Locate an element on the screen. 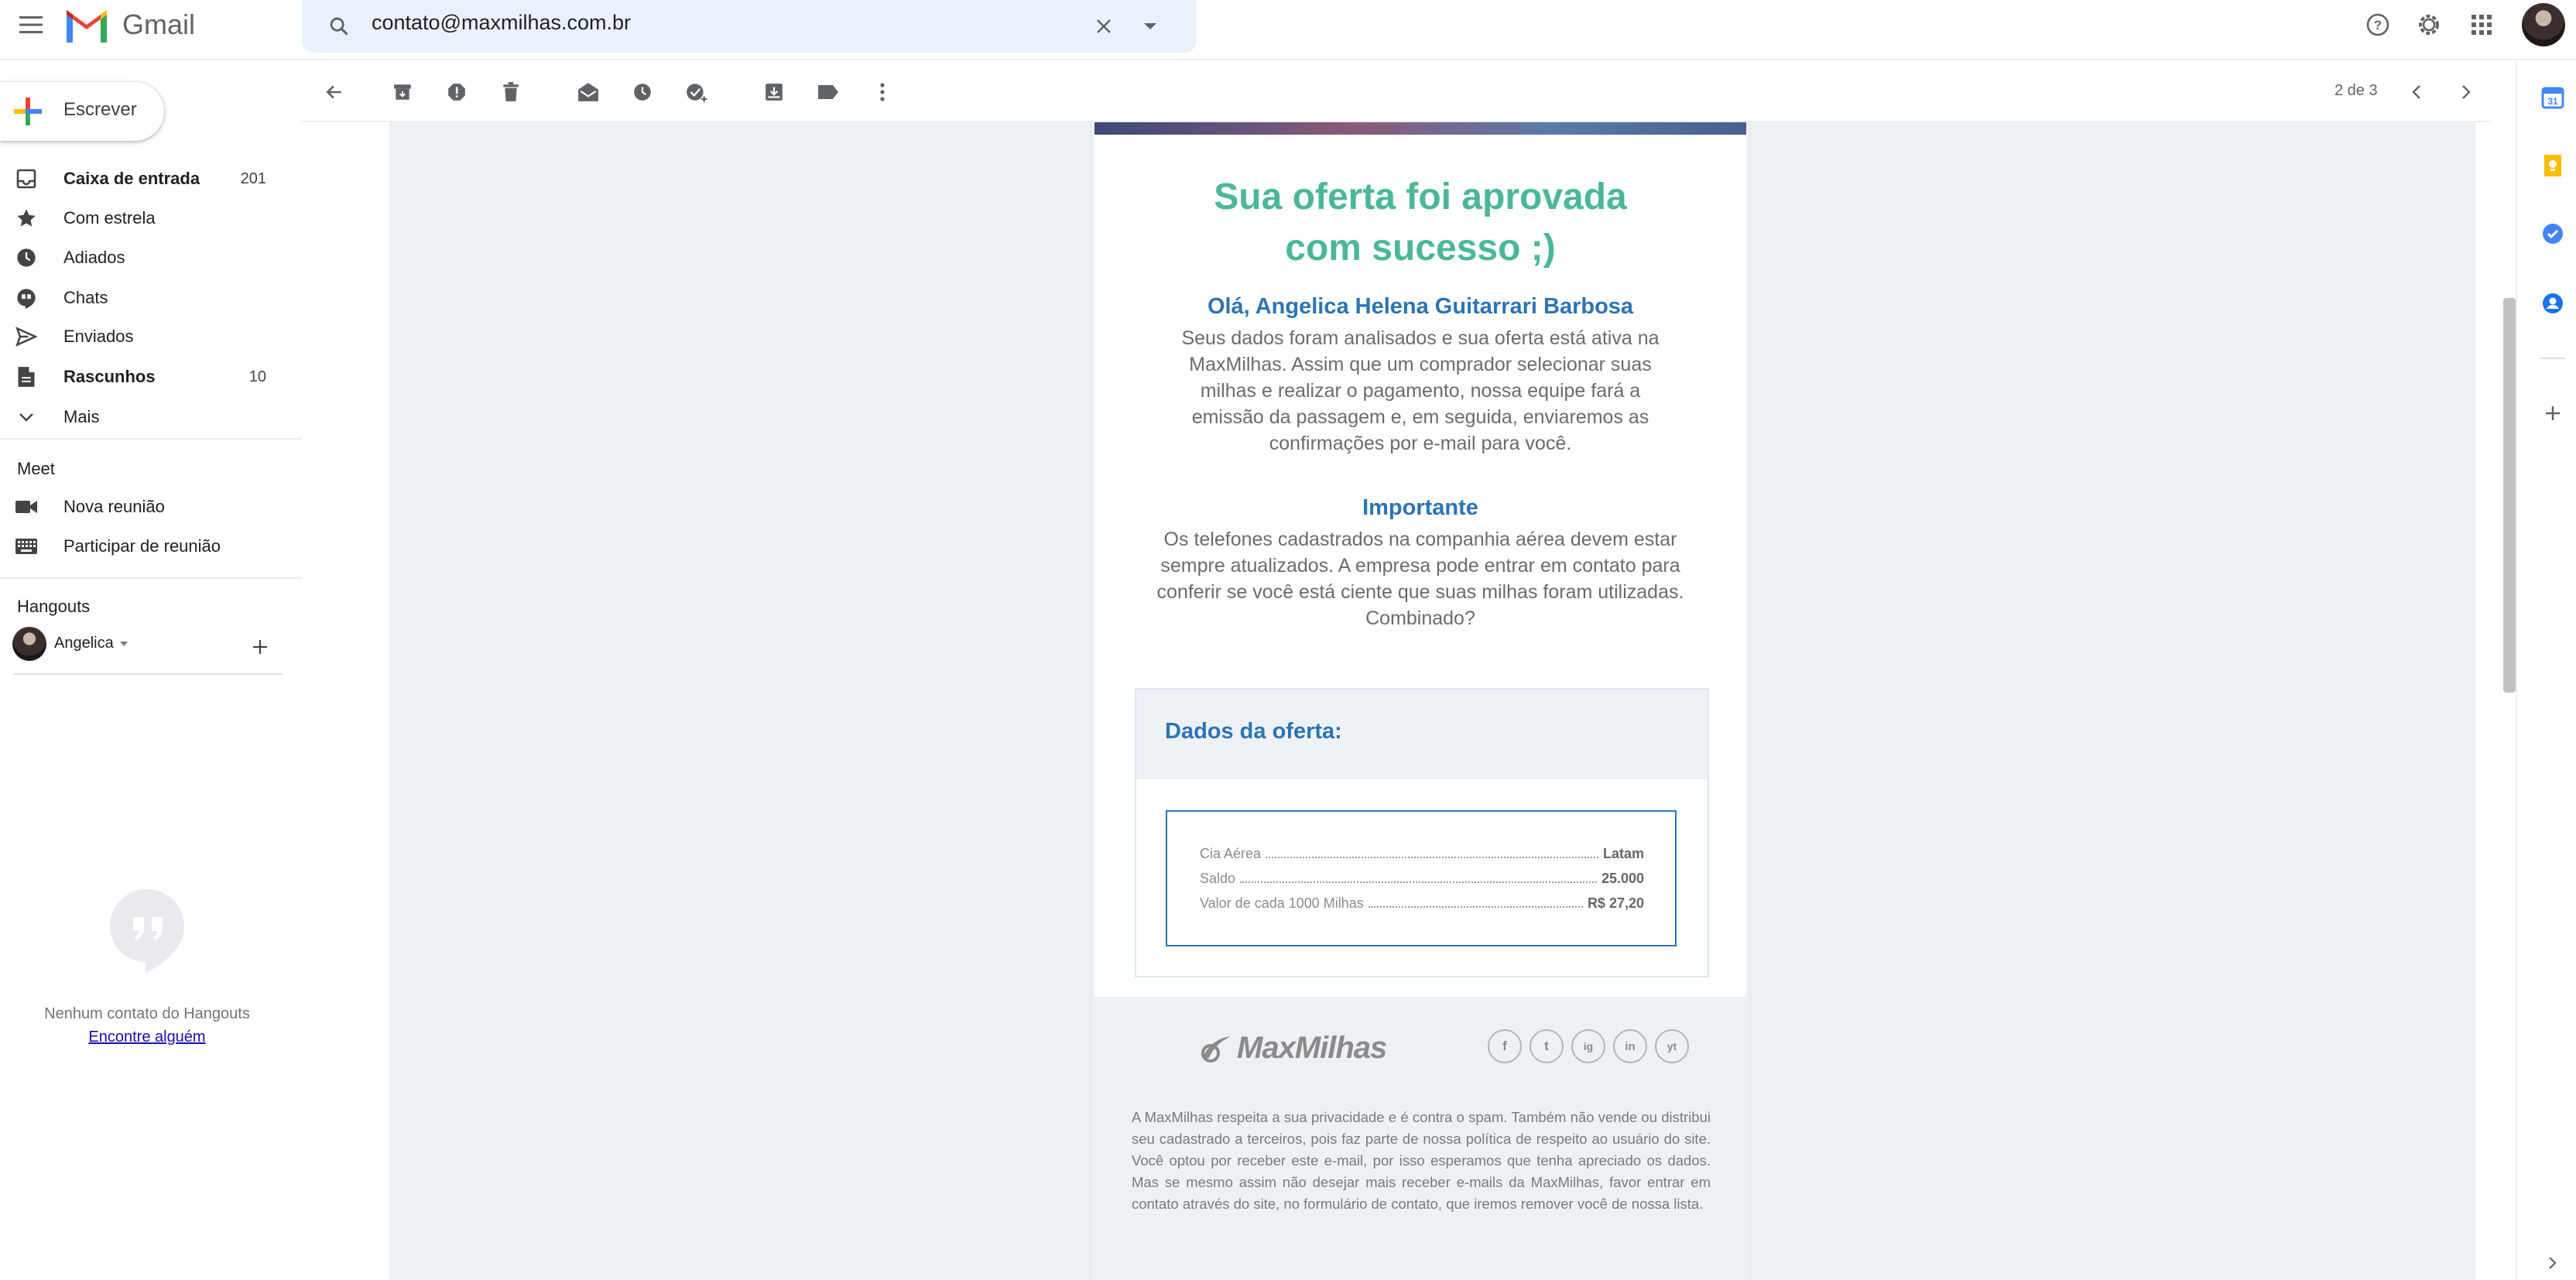 The width and height of the screenshot is (2576, 1280). search-icon is located at coordinates (339, 26).